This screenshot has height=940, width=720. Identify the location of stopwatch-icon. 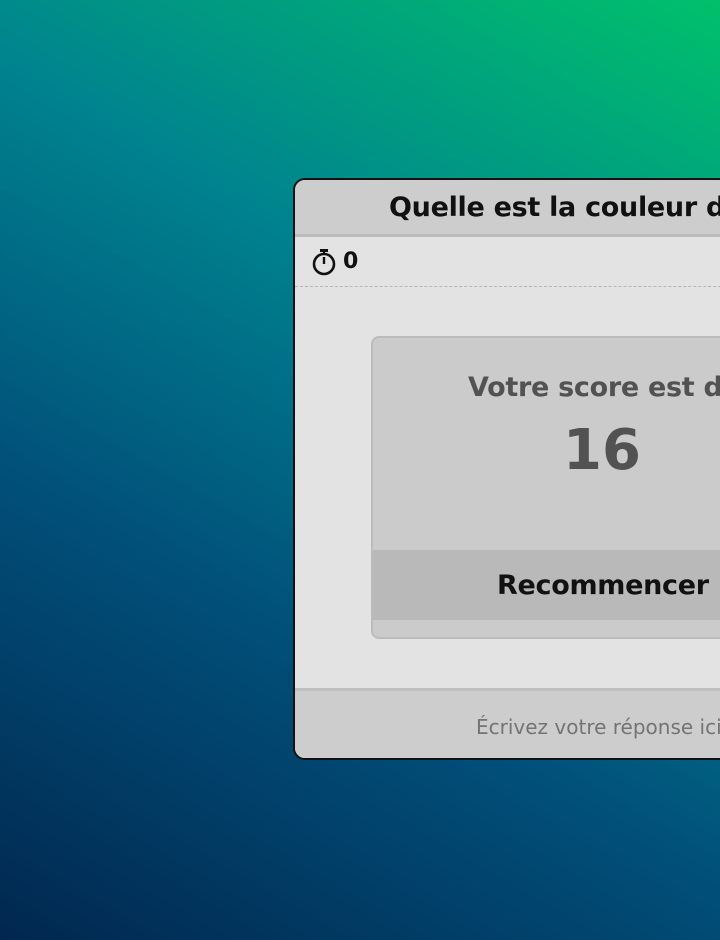
(324, 261).